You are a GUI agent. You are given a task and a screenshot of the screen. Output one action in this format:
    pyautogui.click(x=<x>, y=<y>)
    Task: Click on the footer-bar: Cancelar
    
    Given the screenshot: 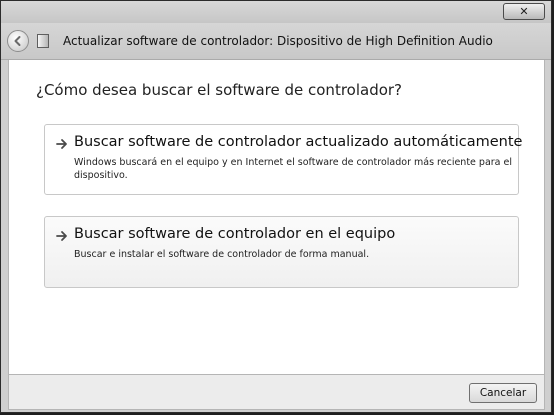 What is the action you would take?
    pyautogui.click(x=276, y=392)
    